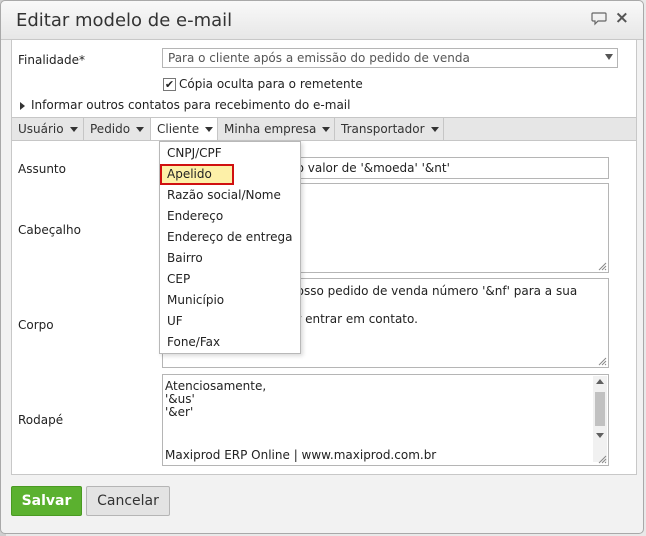  Describe the element at coordinates (622, 18) in the screenshot. I see `close-icon: ×` at that location.